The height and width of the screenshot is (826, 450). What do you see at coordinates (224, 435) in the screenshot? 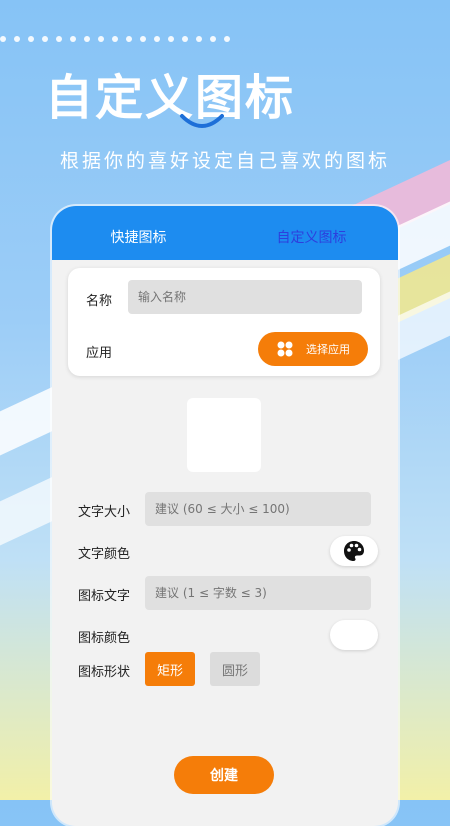
I see `icon-preview` at bounding box center [224, 435].